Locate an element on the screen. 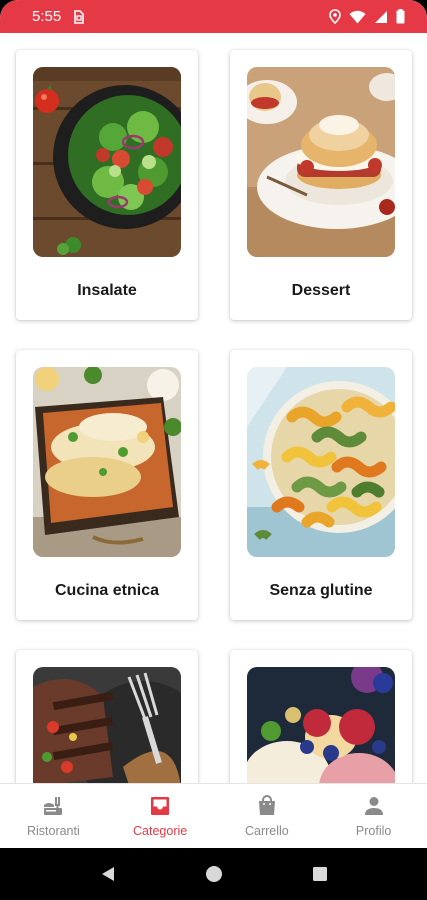 The image size is (427, 900). fusilli-pasta-image is located at coordinates (321, 462).